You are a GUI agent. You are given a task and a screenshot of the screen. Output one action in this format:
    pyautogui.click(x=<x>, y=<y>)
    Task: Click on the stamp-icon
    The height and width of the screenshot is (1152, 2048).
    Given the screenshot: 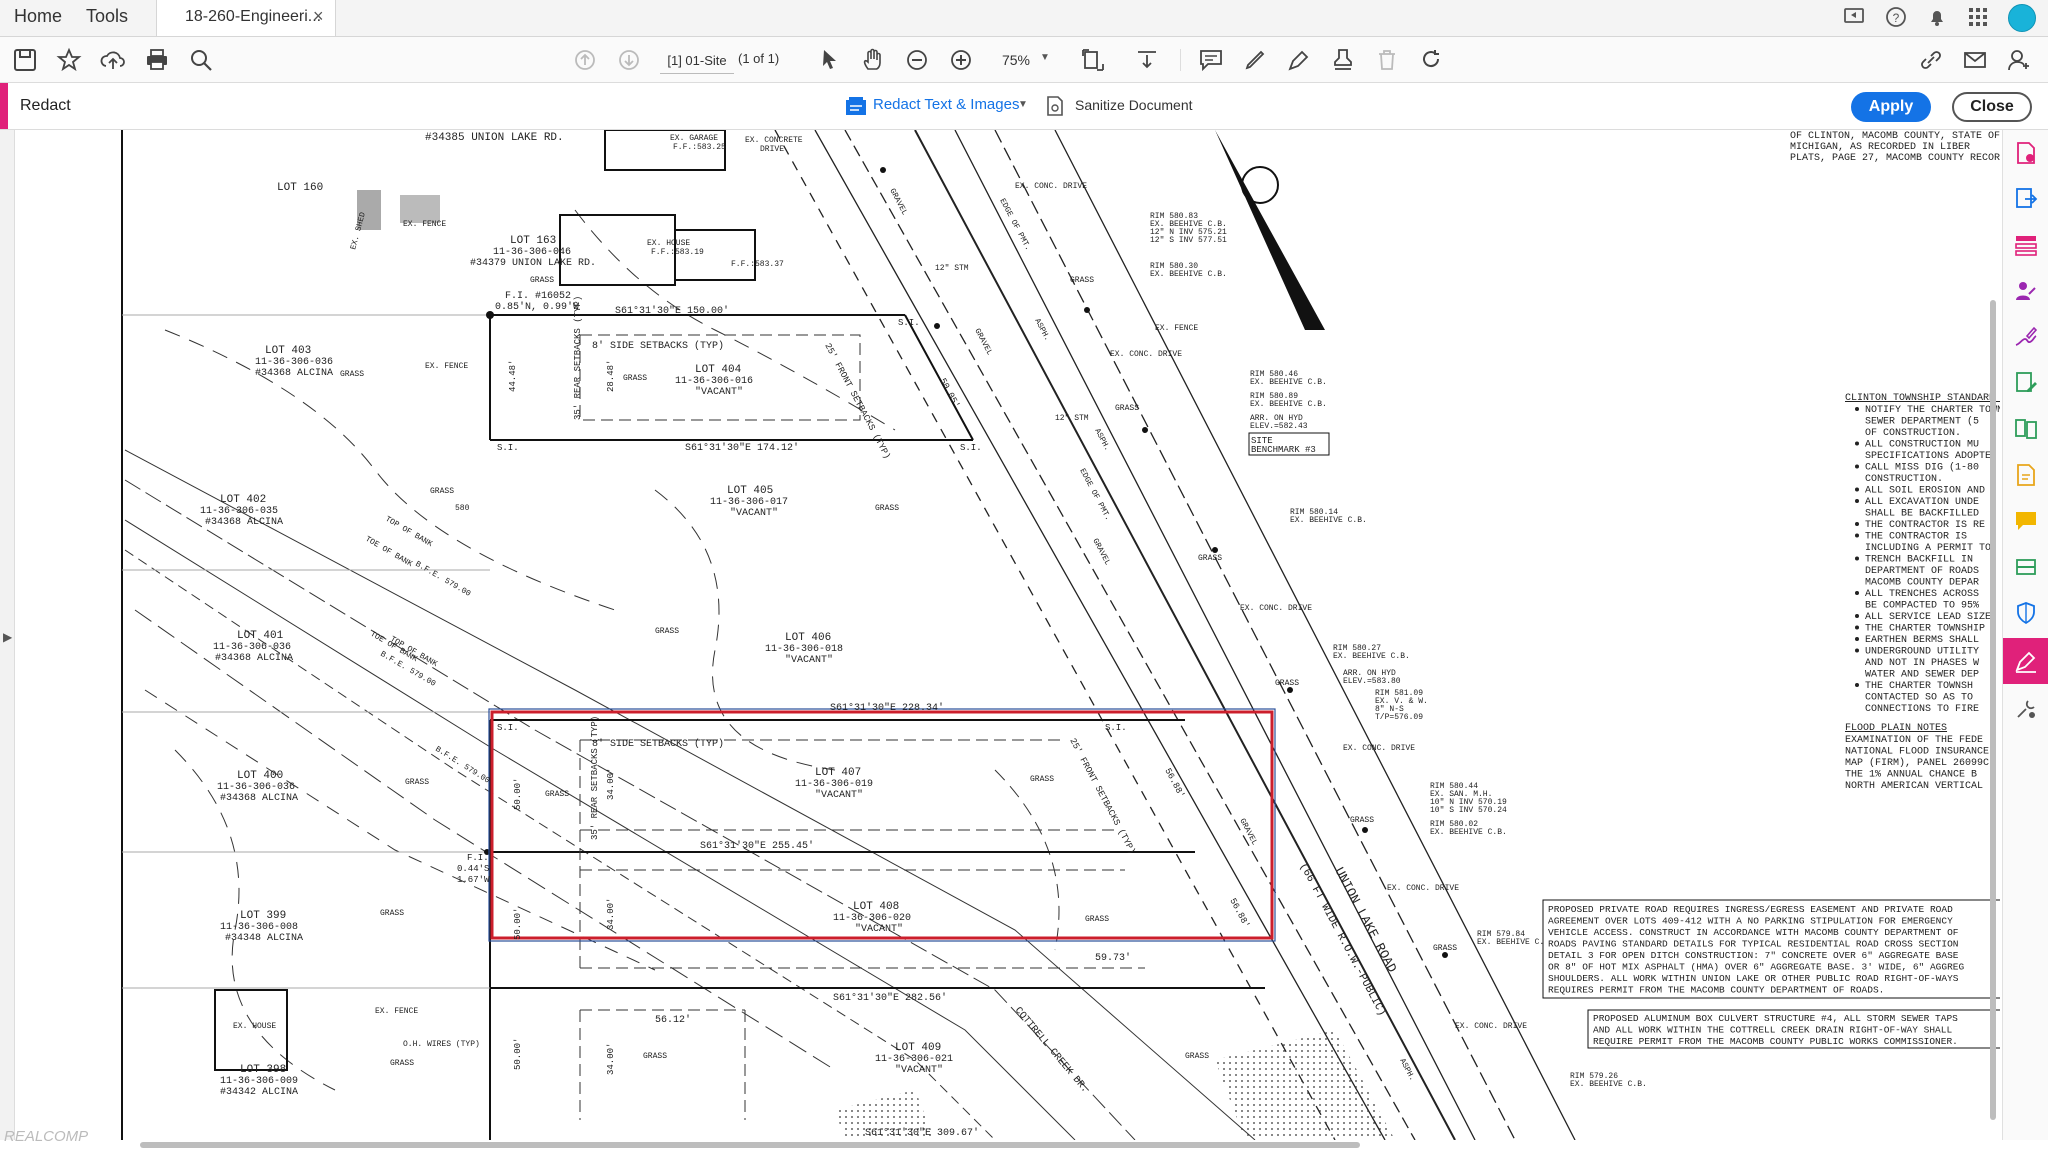 What is the action you would take?
    pyautogui.click(x=1343, y=60)
    